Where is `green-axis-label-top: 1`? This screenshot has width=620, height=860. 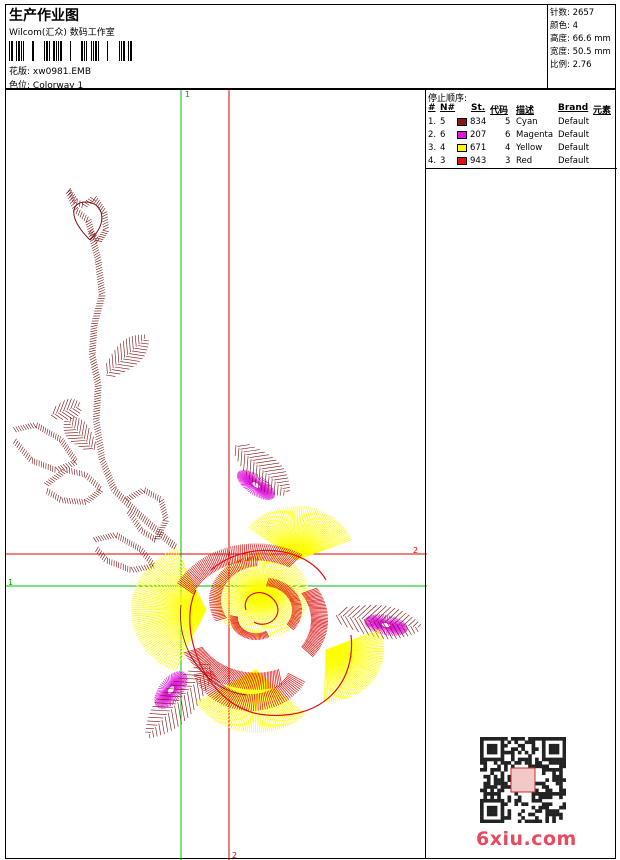
green-axis-label-top: 1 is located at coordinates (187, 94).